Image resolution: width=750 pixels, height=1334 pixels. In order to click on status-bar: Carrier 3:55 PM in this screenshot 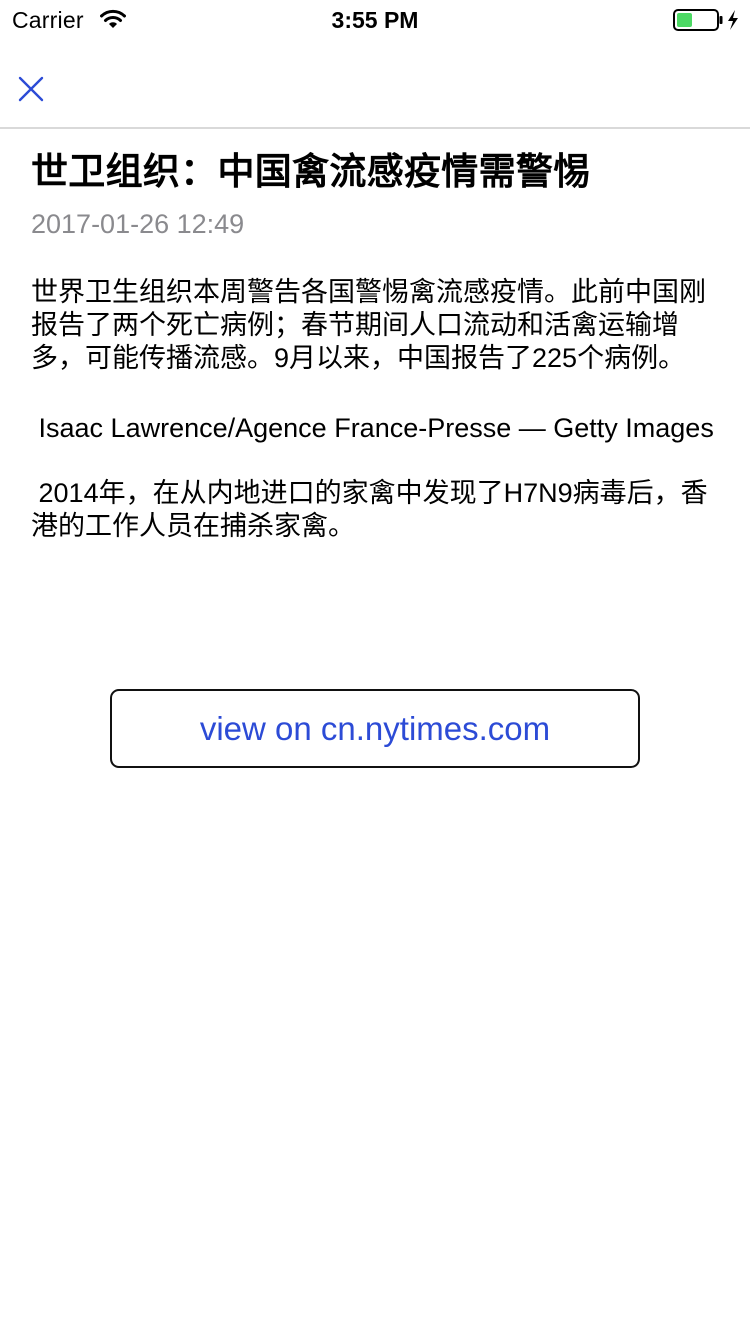, I will do `click(375, 20)`.